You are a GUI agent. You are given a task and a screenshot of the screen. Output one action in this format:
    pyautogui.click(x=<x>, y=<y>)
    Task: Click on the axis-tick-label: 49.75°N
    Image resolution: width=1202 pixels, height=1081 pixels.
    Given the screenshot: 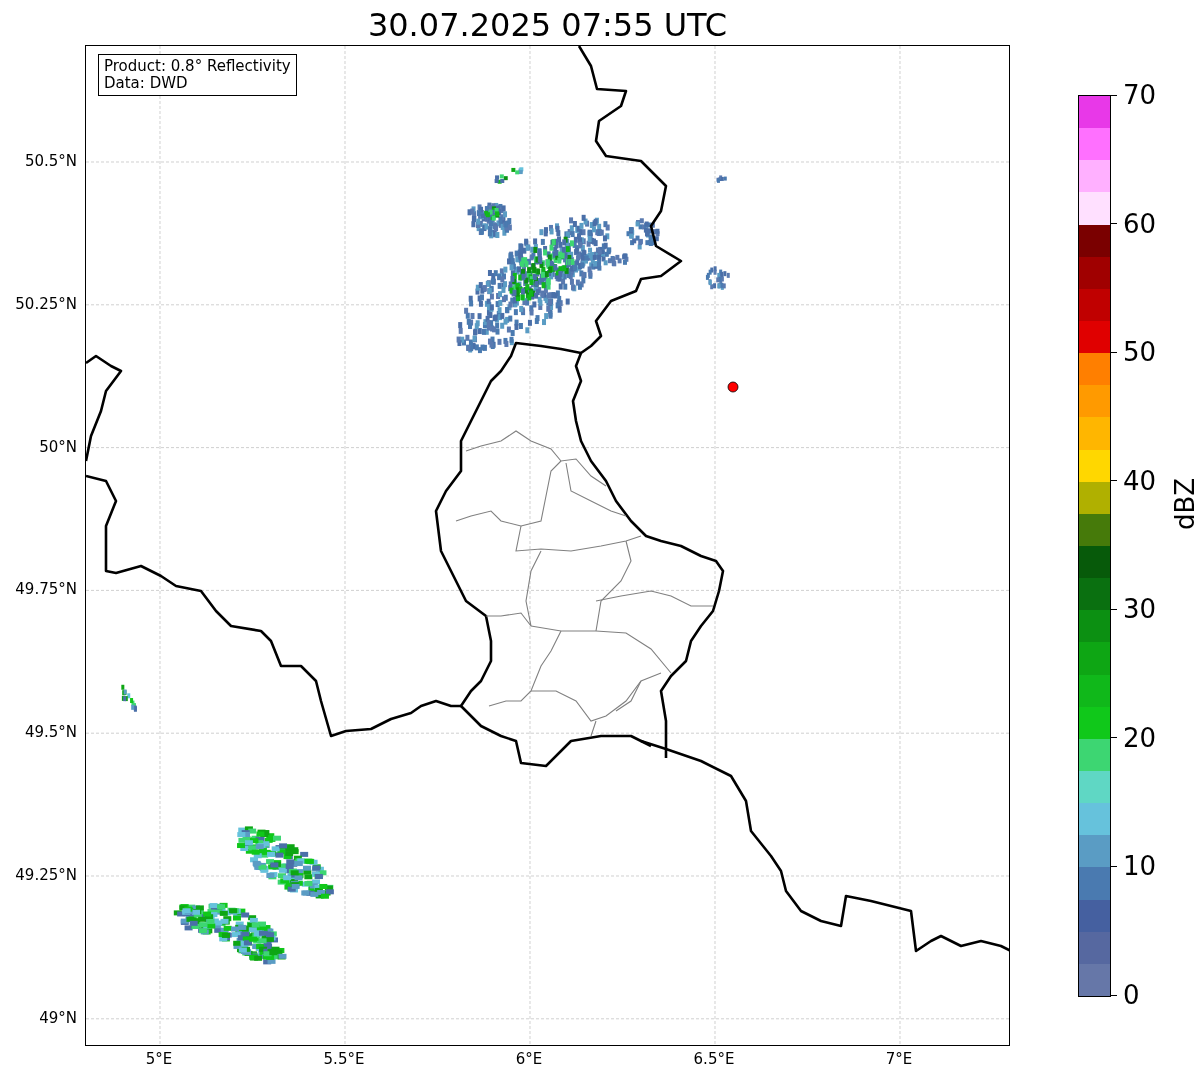 What is the action you would take?
    pyautogui.click(x=46, y=589)
    